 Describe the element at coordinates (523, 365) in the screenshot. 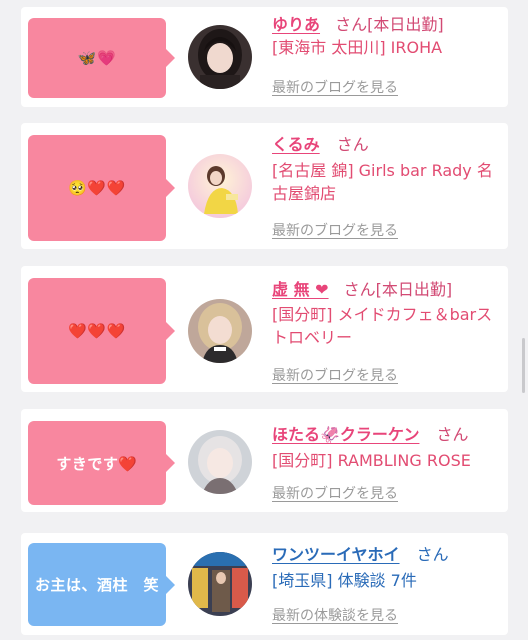

I see `scrollbar` at that location.